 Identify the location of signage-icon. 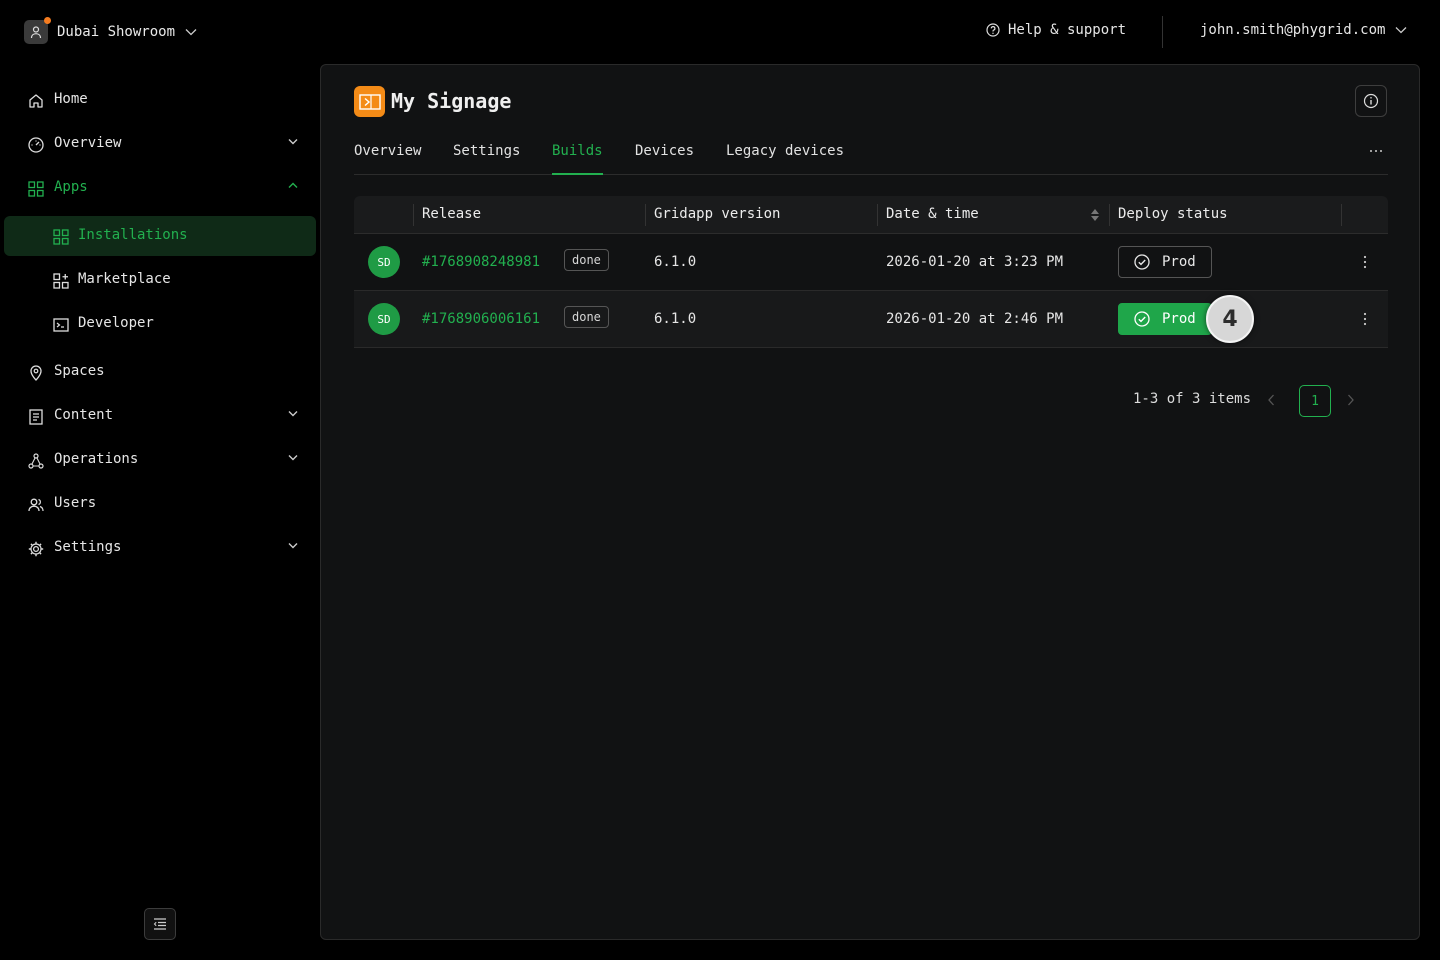
(369, 101).